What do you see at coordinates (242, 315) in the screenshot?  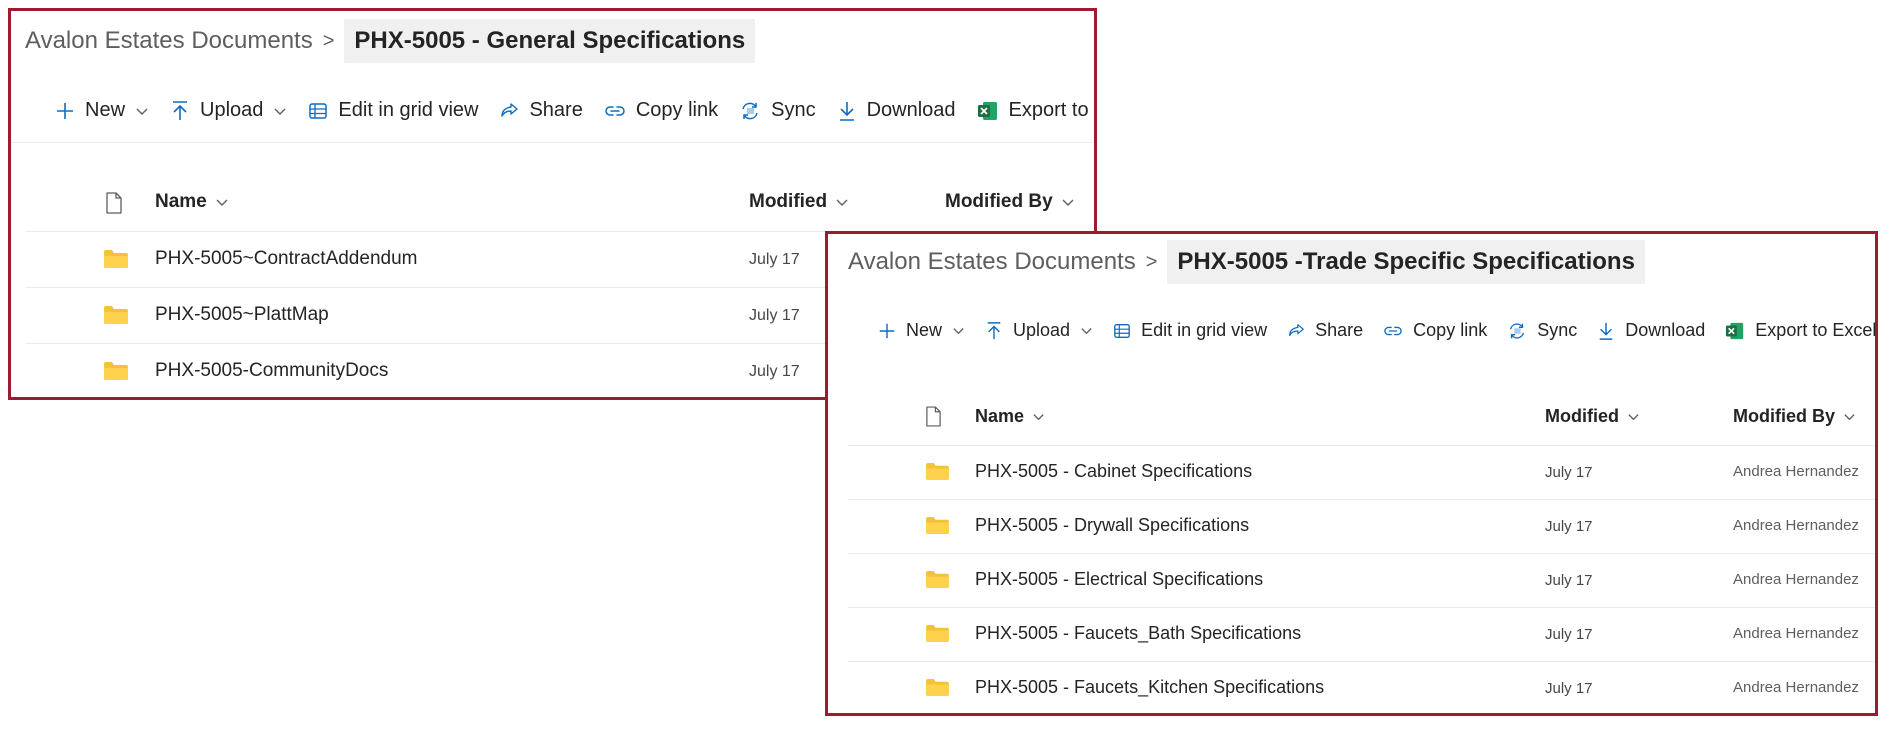 I see `item-name: PHX-5005~PlattMap` at bounding box center [242, 315].